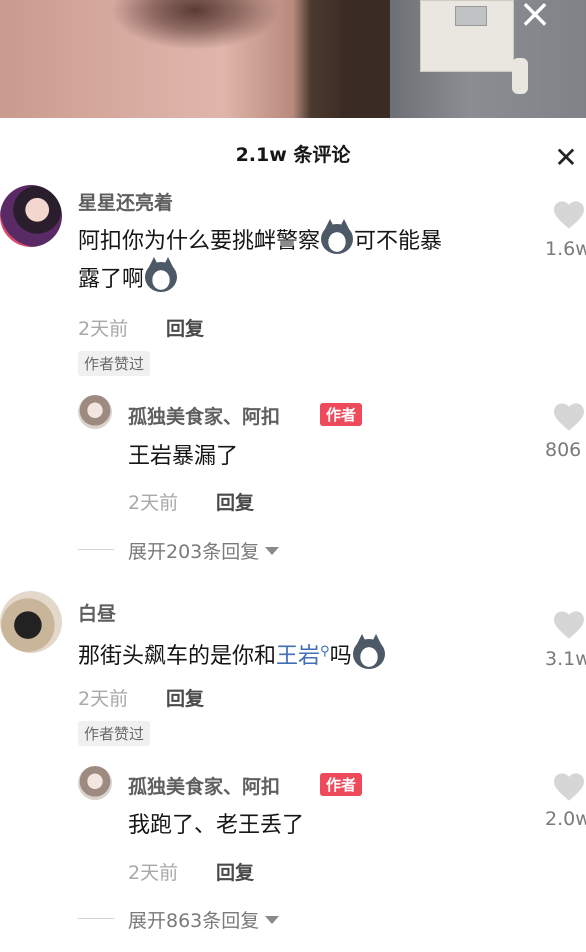 The width and height of the screenshot is (586, 952). I want to click on like-count: 2.0w, so click(565, 819).